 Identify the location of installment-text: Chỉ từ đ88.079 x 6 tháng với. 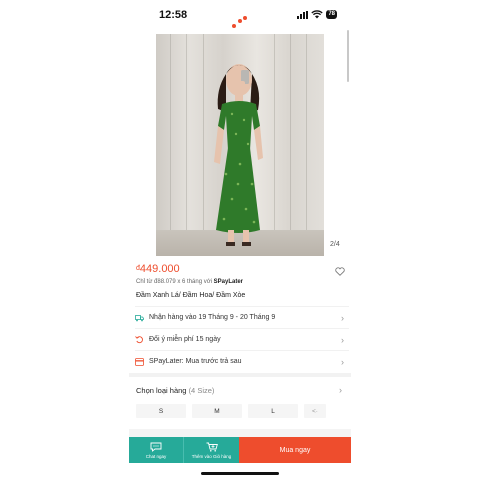
(174, 282).